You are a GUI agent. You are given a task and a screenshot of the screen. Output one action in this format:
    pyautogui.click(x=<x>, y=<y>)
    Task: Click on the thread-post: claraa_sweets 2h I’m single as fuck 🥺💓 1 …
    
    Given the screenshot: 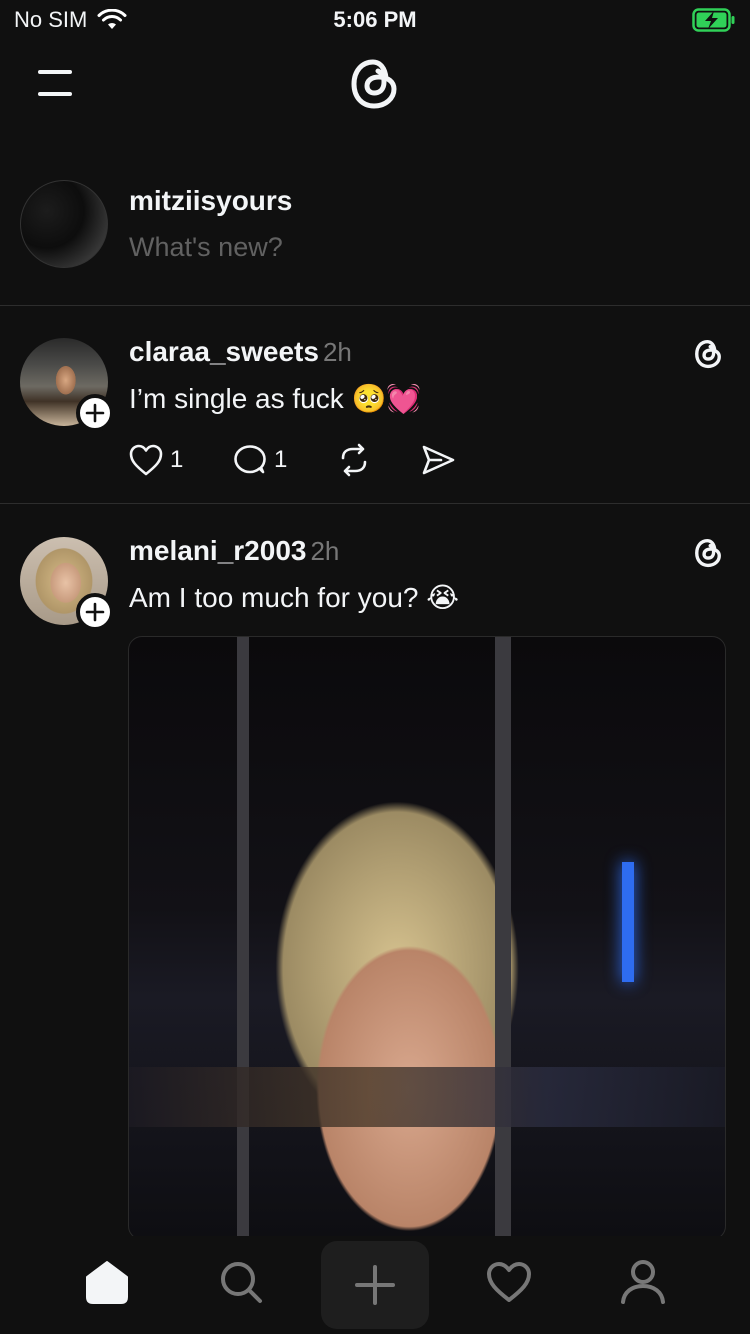 What is the action you would take?
    pyautogui.click(x=375, y=405)
    